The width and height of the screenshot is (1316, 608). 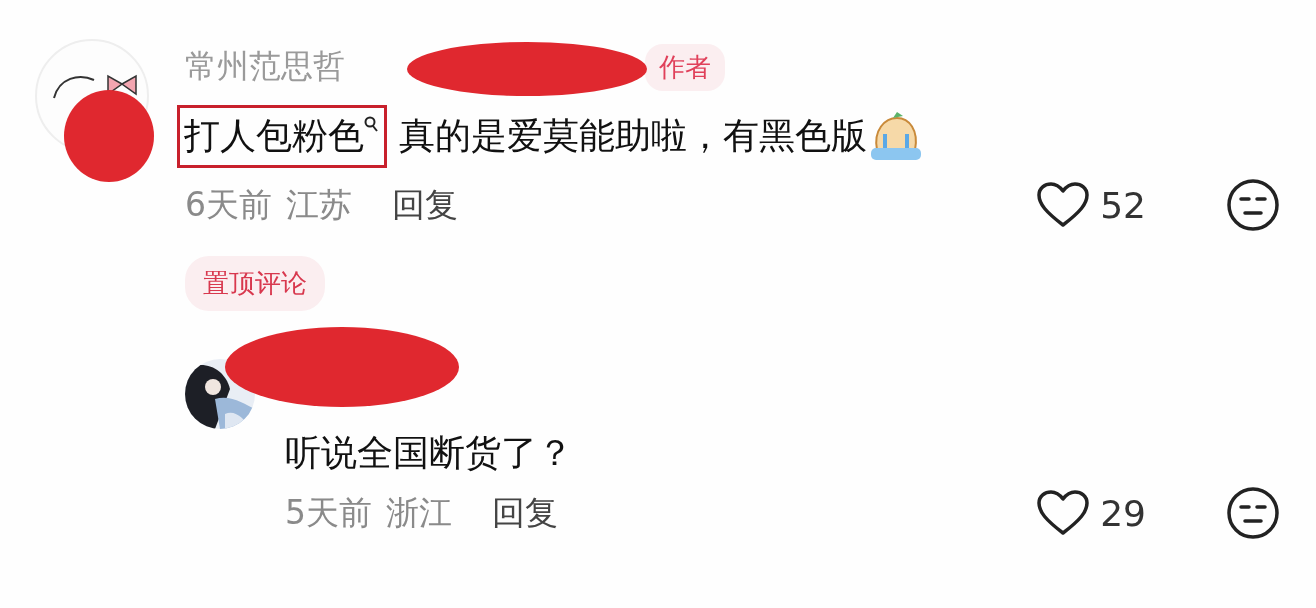 What do you see at coordinates (319, 204) in the screenshot?
I see `comment-location: 江苏` at bounding box center [319, 204].